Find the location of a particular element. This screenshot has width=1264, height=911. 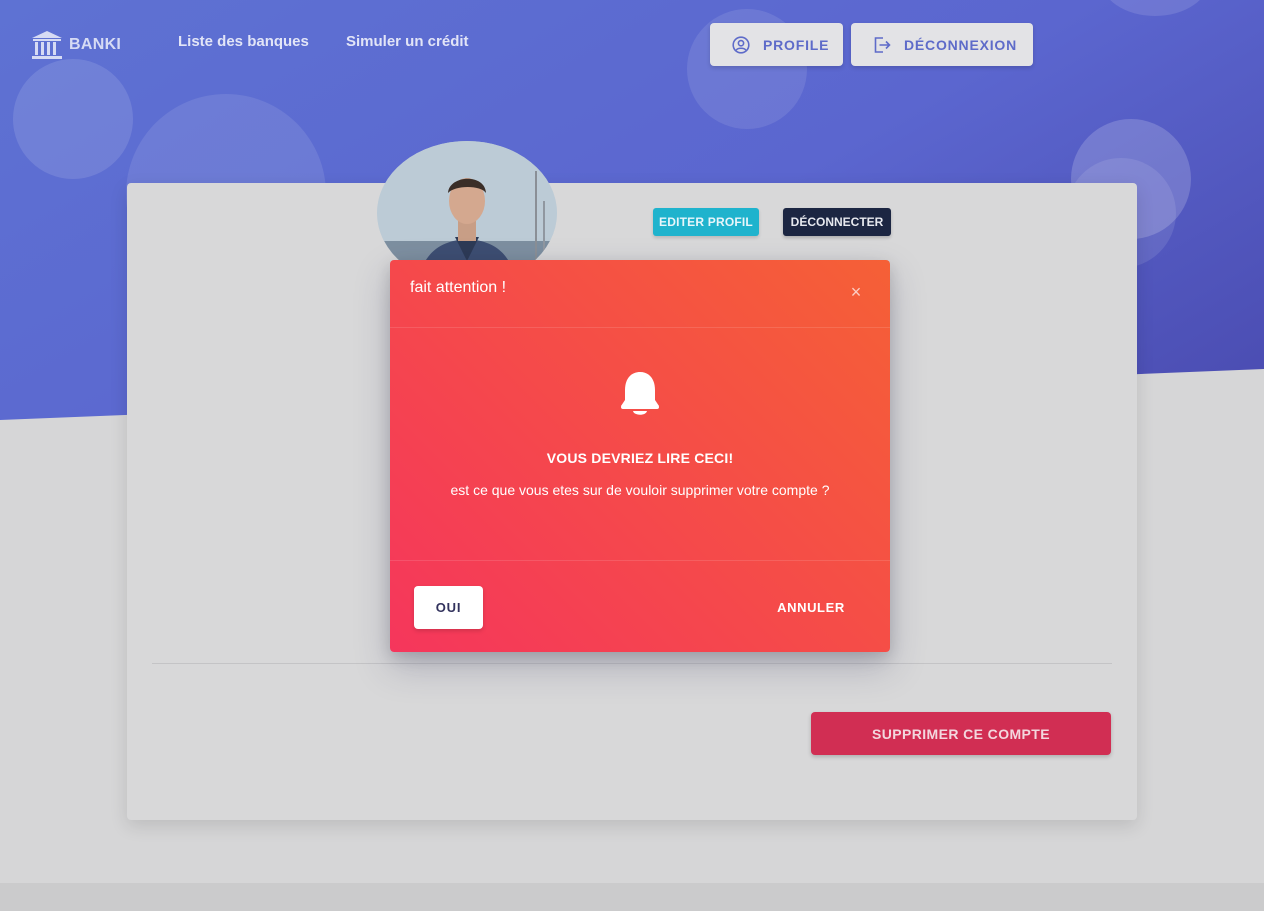

disconnect-button: DÉCONNECTER is located at coordinates (837, 222).